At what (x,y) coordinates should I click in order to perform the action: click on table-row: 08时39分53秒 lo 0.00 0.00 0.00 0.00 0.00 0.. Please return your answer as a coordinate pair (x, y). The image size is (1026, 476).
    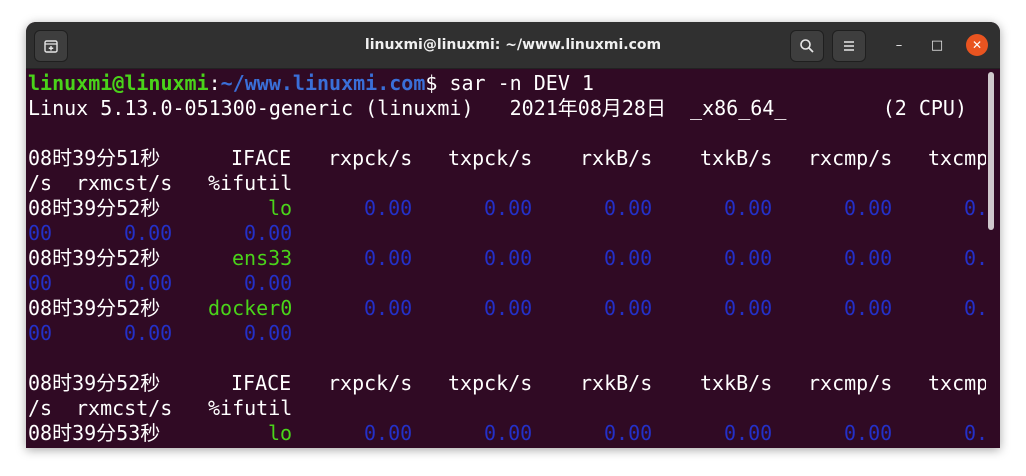
    Looking at the image, I should click on (507, 433).